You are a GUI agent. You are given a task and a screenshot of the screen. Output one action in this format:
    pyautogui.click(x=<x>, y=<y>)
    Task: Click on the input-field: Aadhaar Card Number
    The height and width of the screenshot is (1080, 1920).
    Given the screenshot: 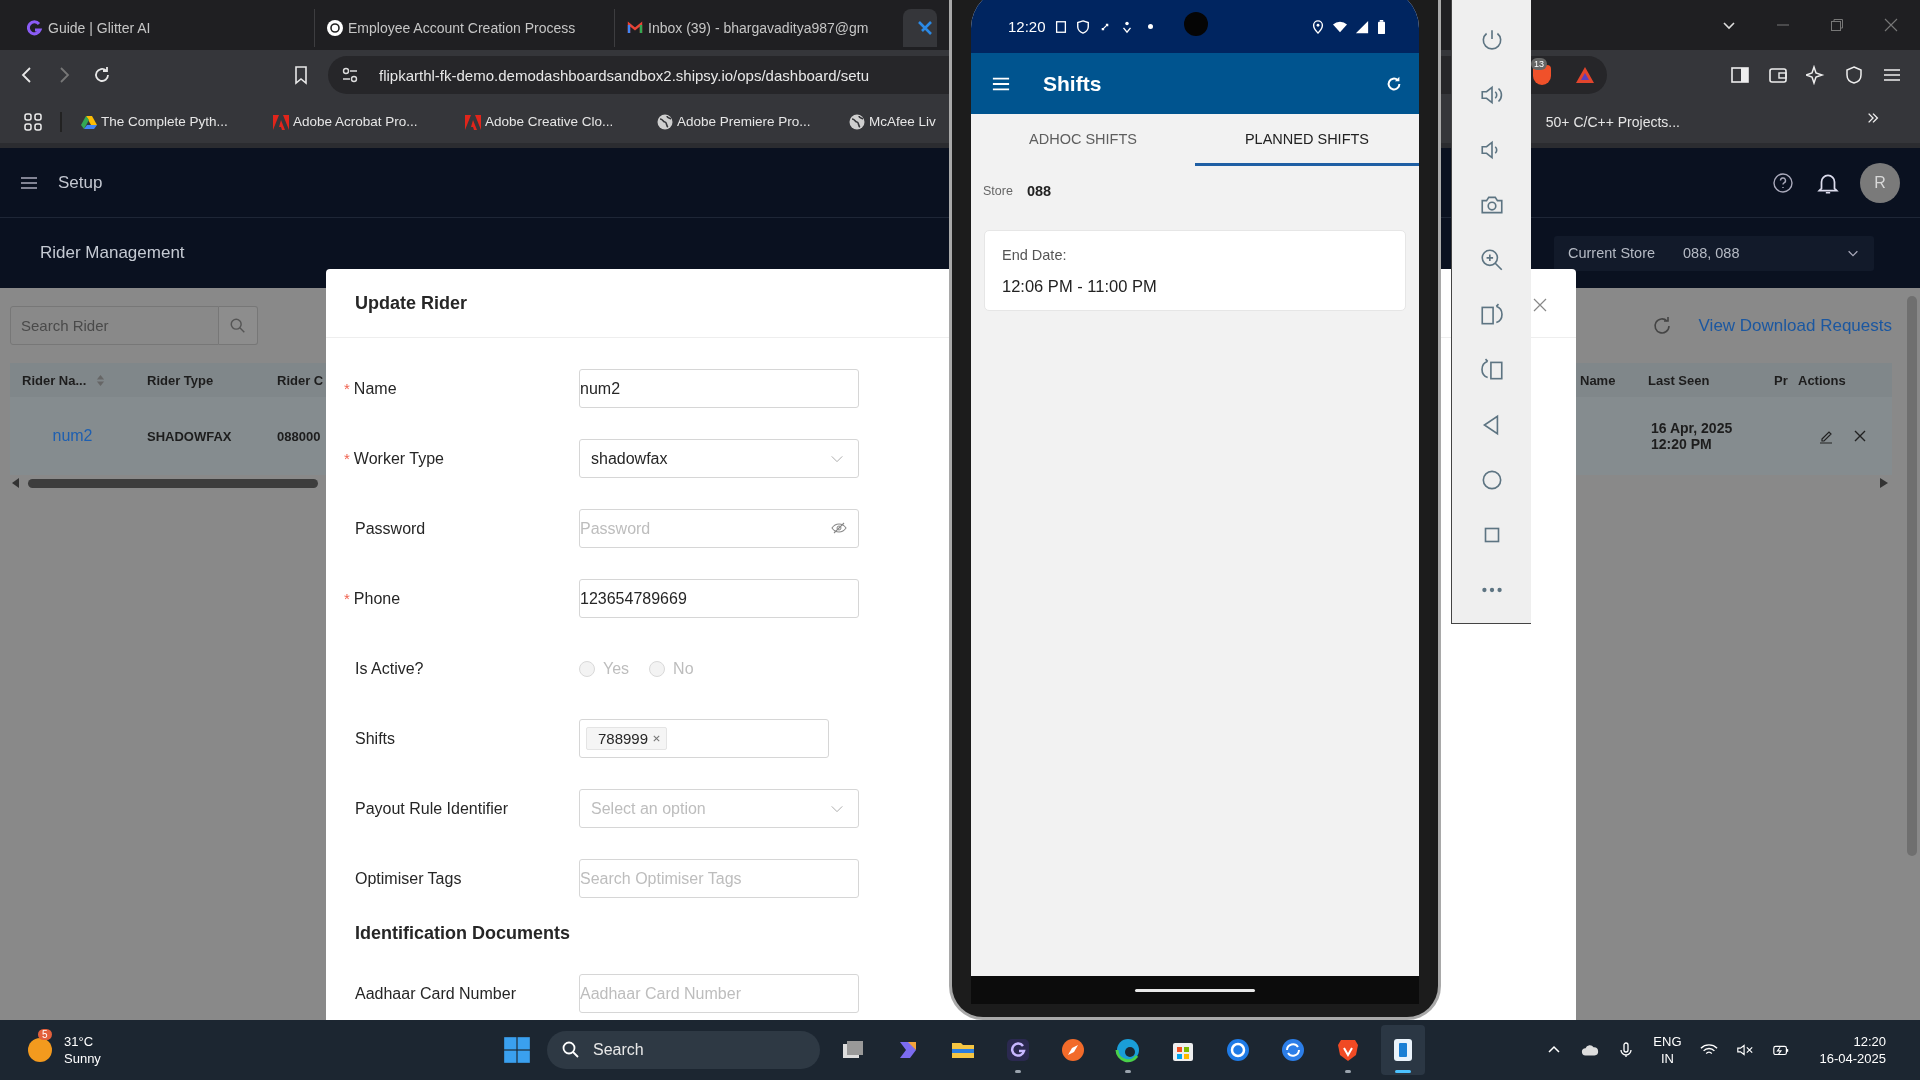 What is the action you would take?
    pyautogui.click(x=719, y=993)
    